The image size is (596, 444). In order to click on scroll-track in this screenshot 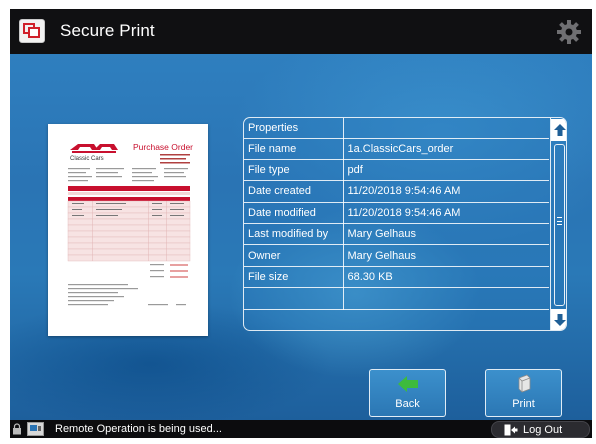, I will do `click(559, 225)`.